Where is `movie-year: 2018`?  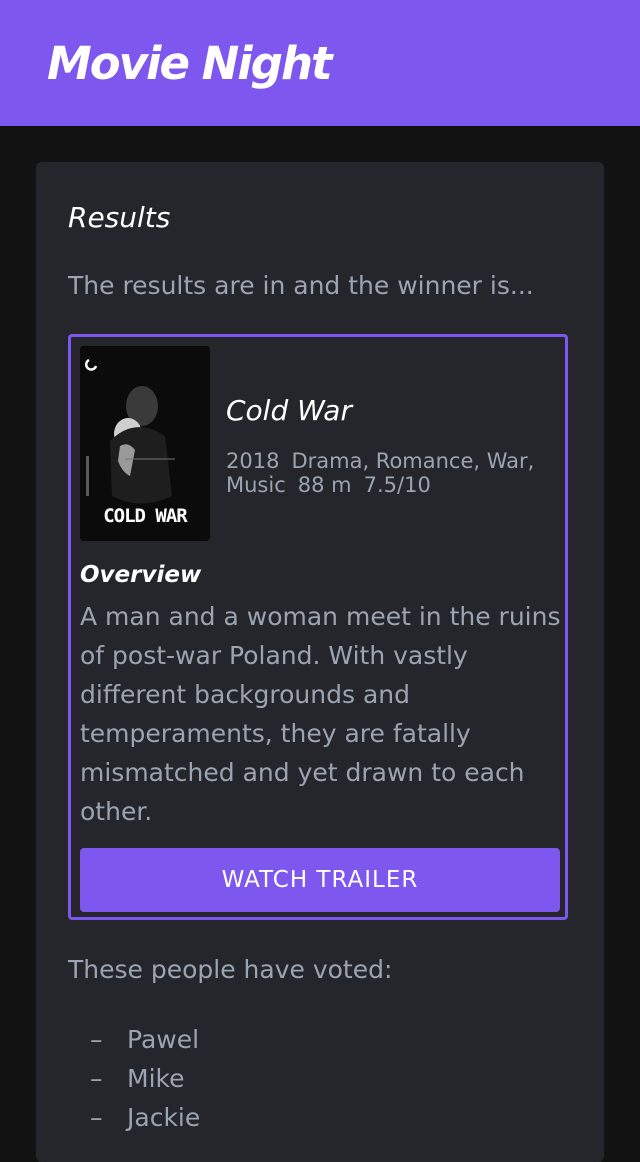 movie-year: 2018 is located at coordinates (253, 461).